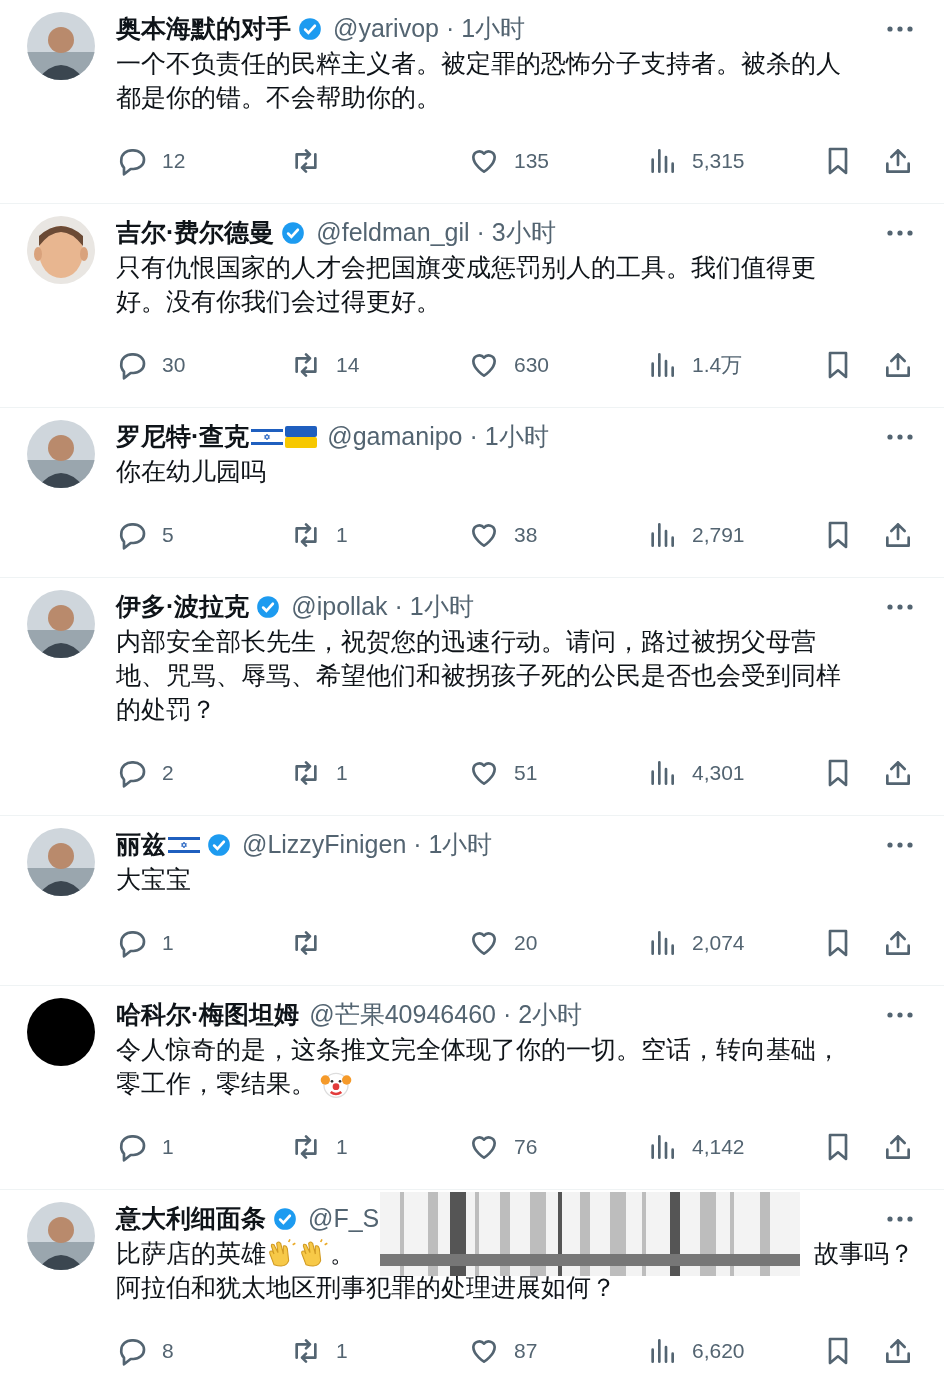 Image resolution: width=944 pixels, height=1387 pixels. What do you see at coordinates (478, 1050) in the screenshot?
I see `reply-text: 令人惊奇的是，这条推文完全体现了你的一切。空话，转向基础，` at bounding box center [478, 1050].